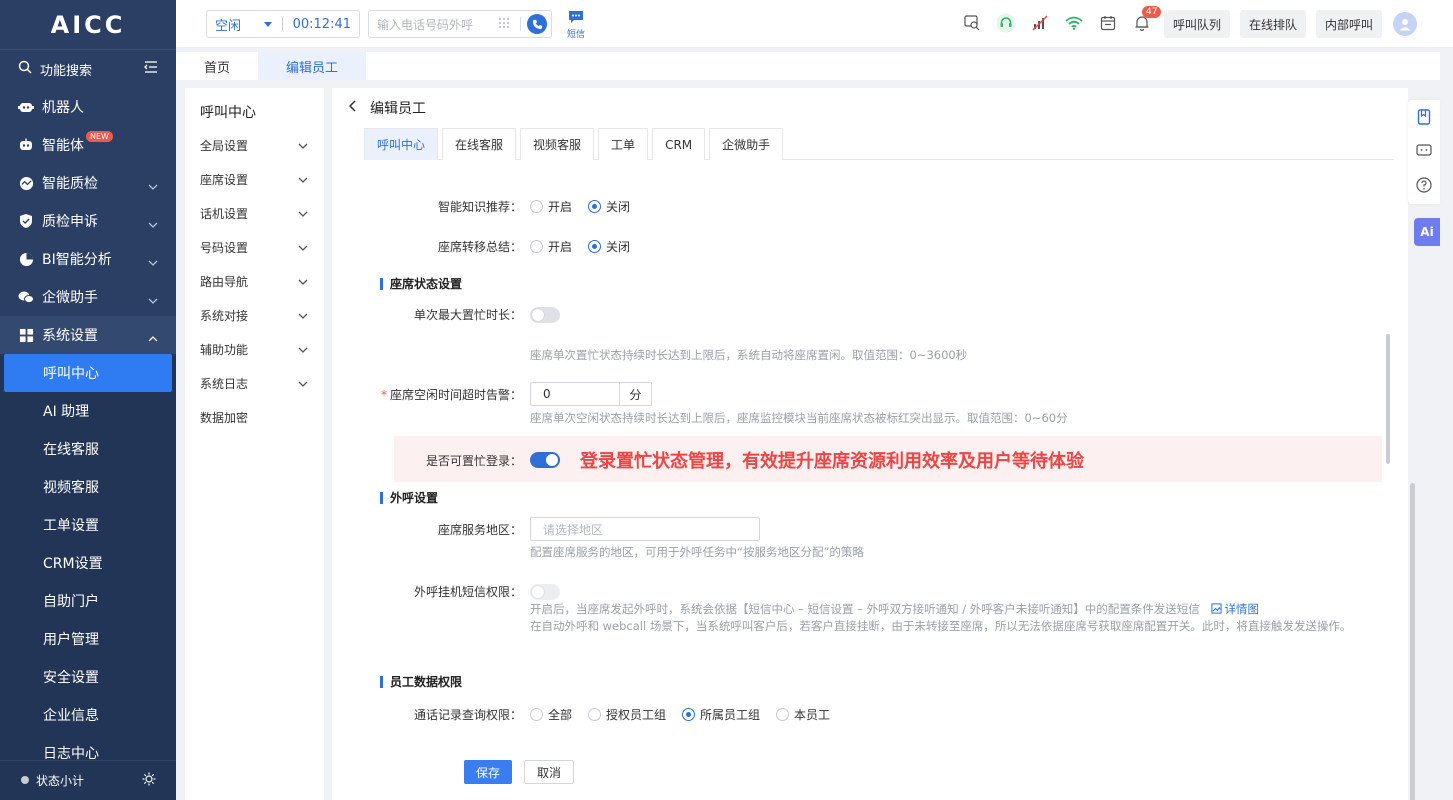  I want to click on callrecord-radio-0: 全部, so click(551, 714).